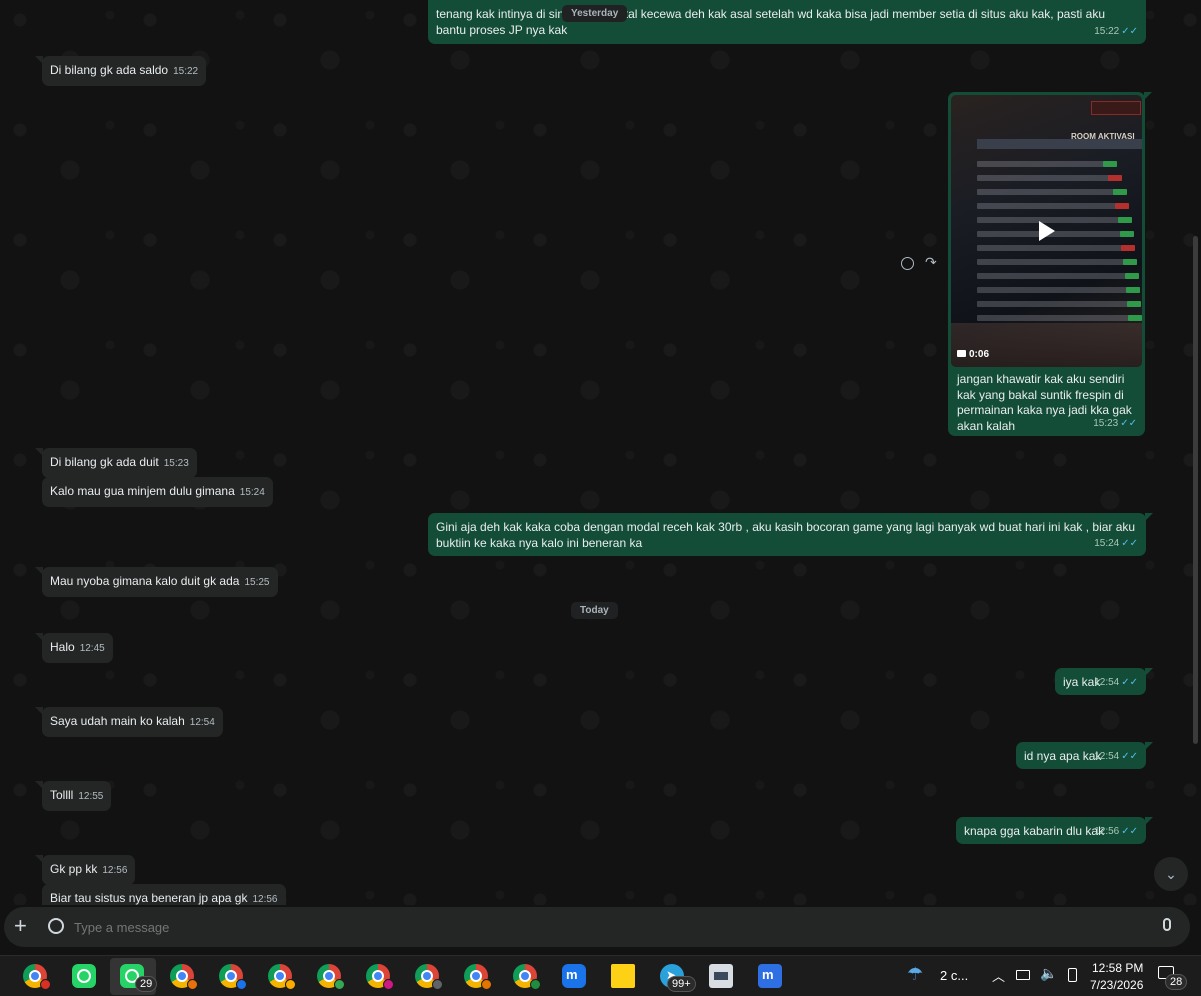 The width and height of the screenshot is (1201, 996). I want to click on message-incoming: Di bilang gk ada saldo 15:22, so click(120, 71).